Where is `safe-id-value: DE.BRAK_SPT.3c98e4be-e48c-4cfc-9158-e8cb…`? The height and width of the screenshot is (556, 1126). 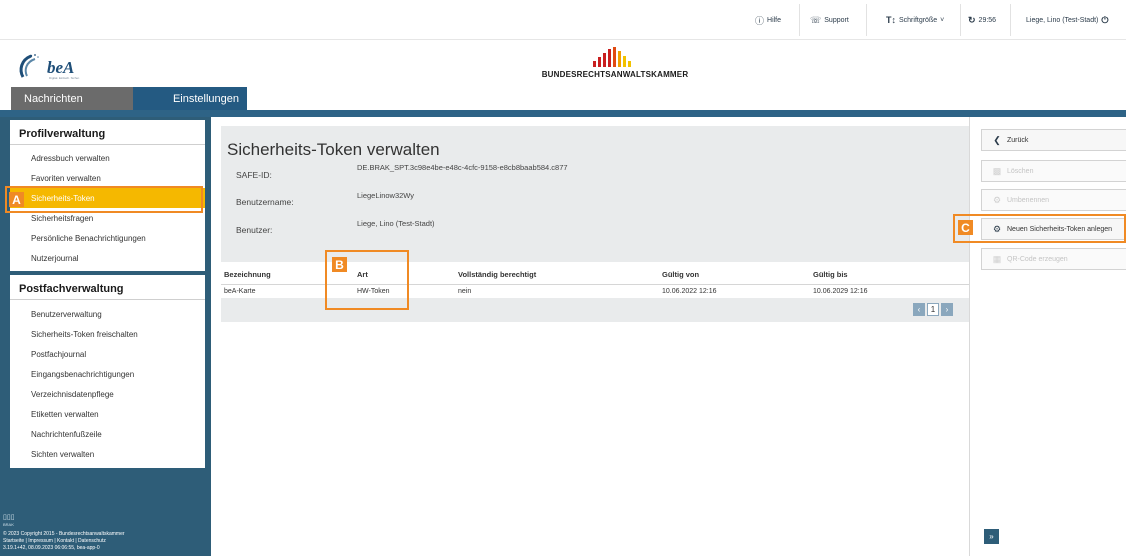 safe-id-value: DE.BRAK_SPT.3c98e4be-e48c-4cfc-9158-e8cb… is located at coordinates (462, 167).